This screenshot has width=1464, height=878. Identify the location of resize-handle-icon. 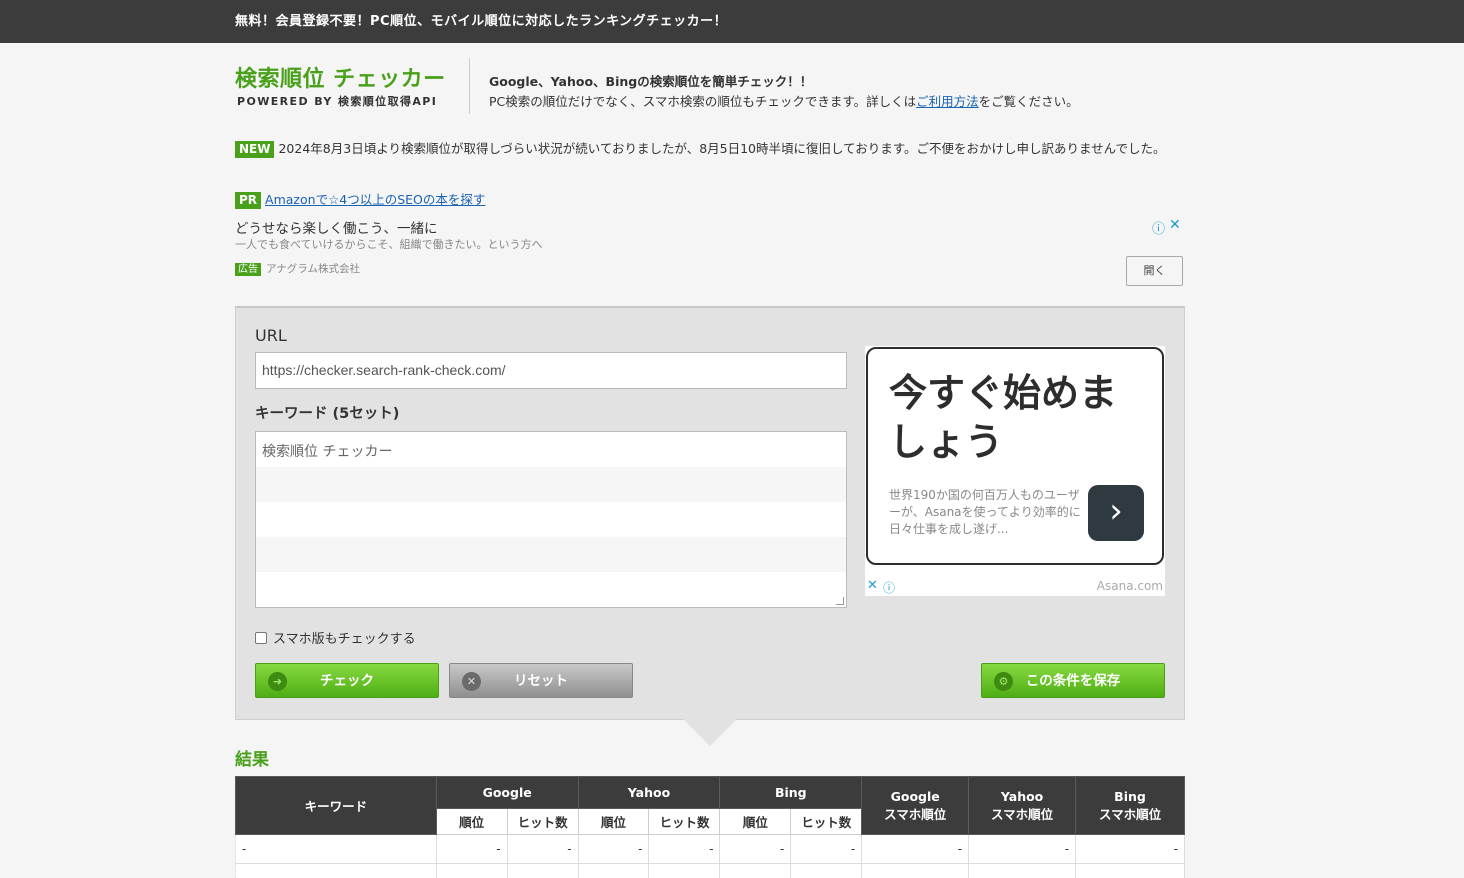
(840, 601).